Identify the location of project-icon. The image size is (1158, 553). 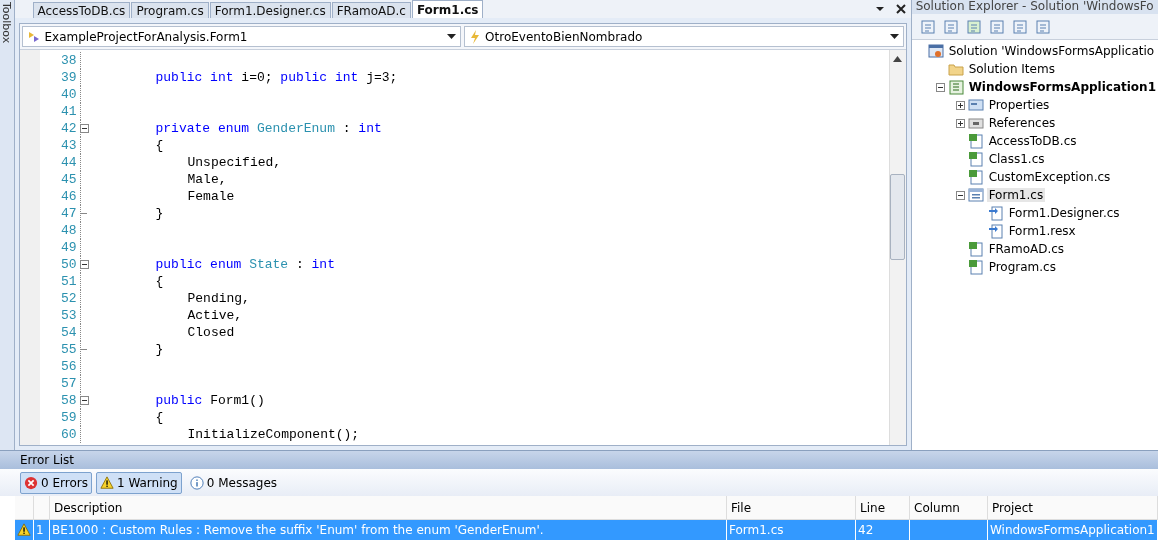
(955, 87).